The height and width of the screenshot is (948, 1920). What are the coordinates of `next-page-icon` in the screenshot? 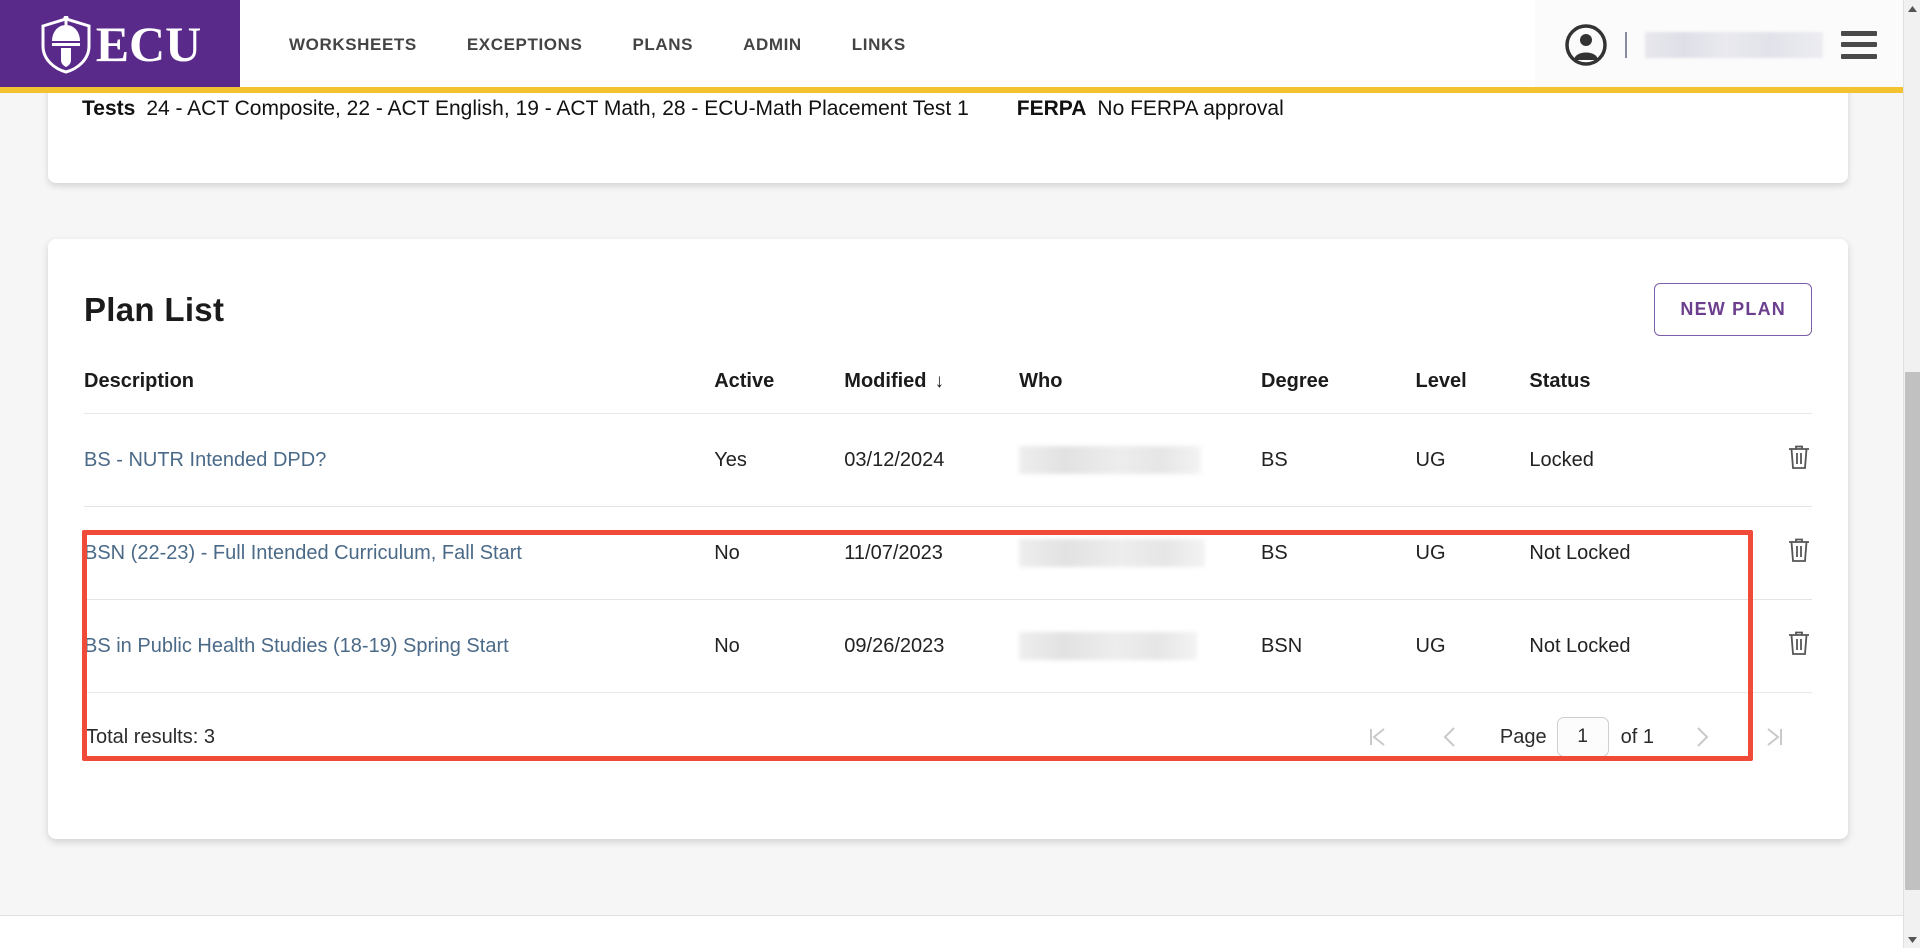 It's located at (1703, 737).